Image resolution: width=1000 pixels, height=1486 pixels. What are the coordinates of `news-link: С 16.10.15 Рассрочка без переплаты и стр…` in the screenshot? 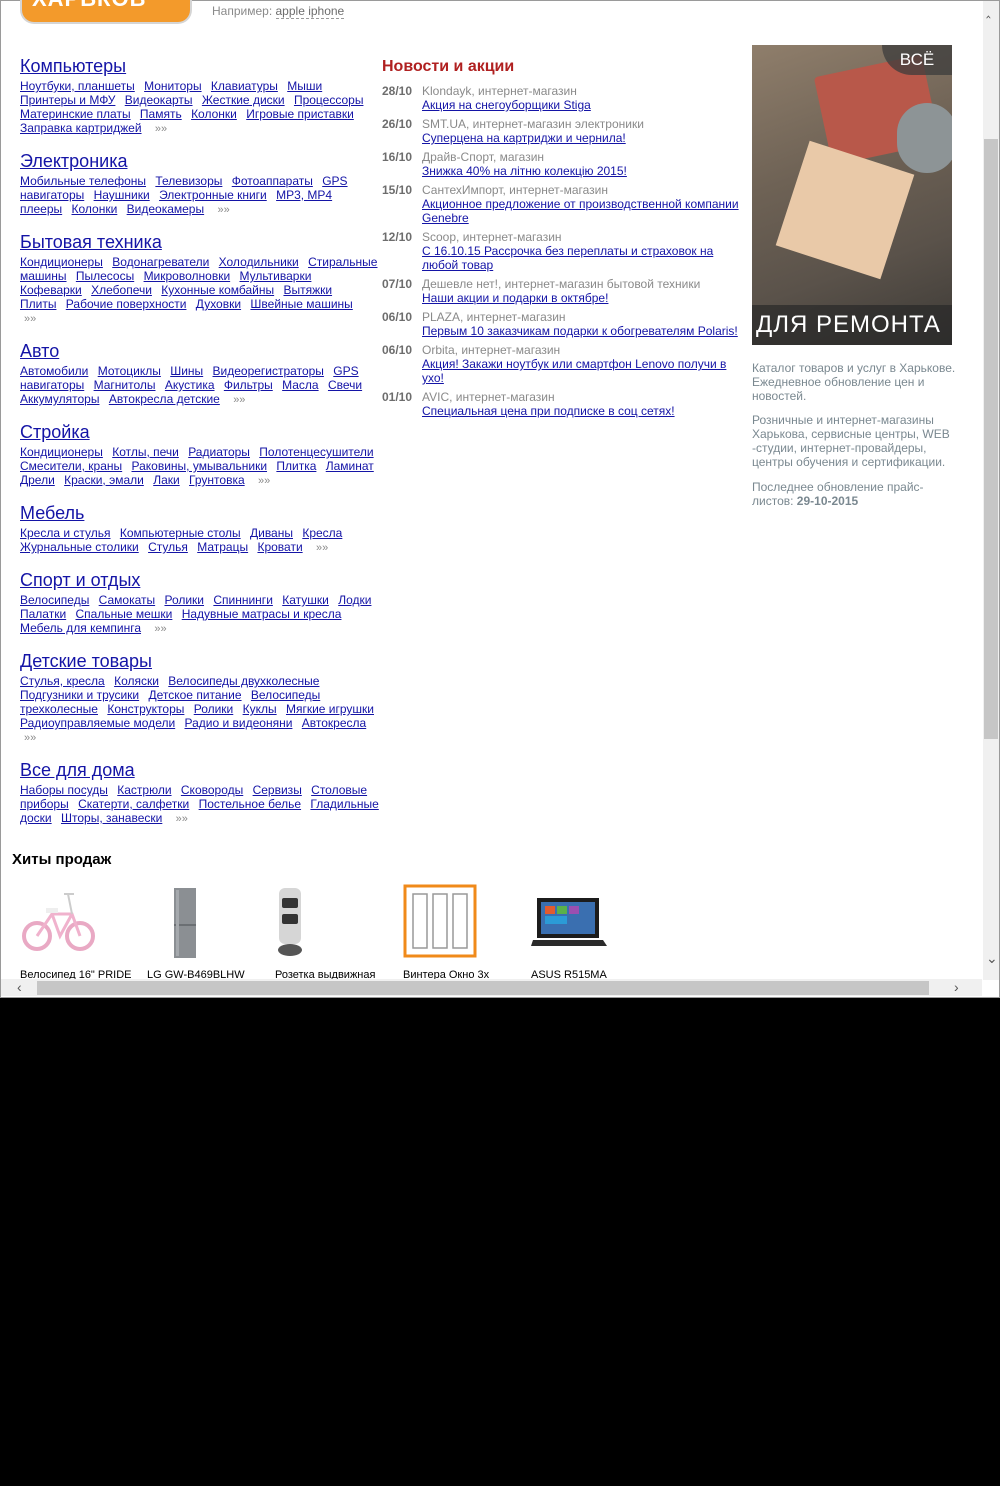 It's located at (583, 258).